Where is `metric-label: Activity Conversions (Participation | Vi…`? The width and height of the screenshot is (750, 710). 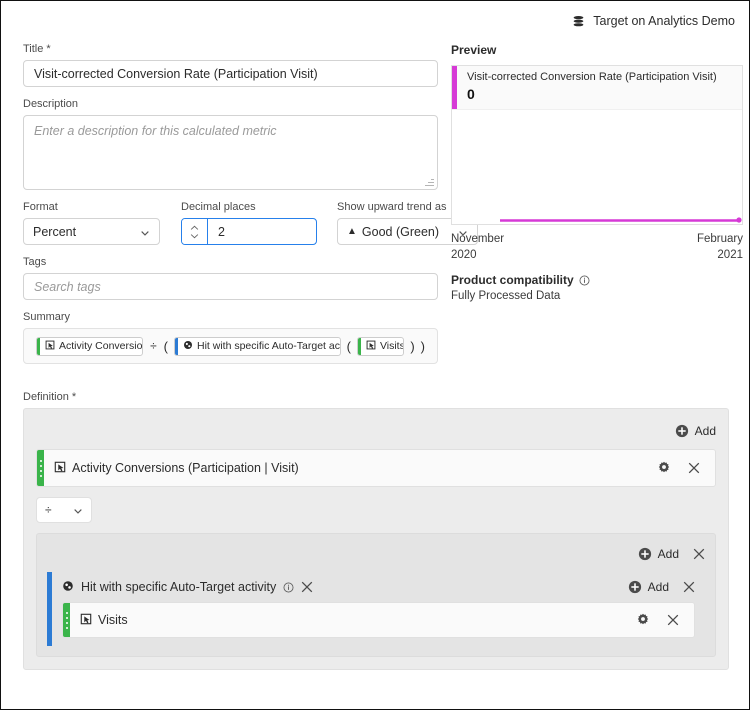 metric-label: Activity Conversions (Participation | Vi… is located at coordinates (185, 468).